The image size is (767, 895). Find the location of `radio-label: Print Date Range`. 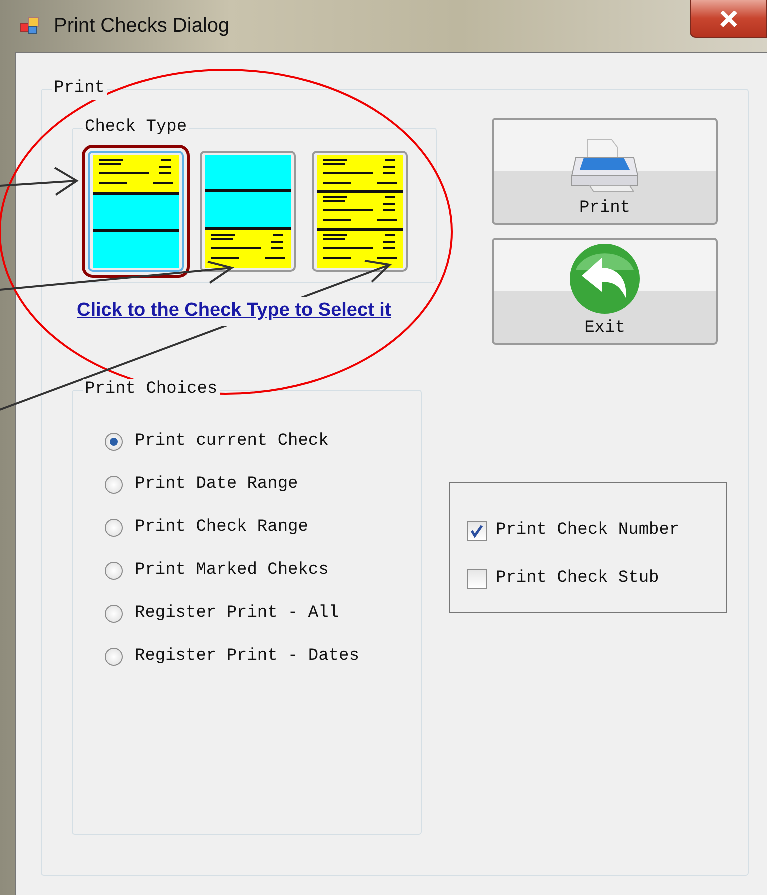

radio-label: Print Date Range is located at coordinates (216, 485).